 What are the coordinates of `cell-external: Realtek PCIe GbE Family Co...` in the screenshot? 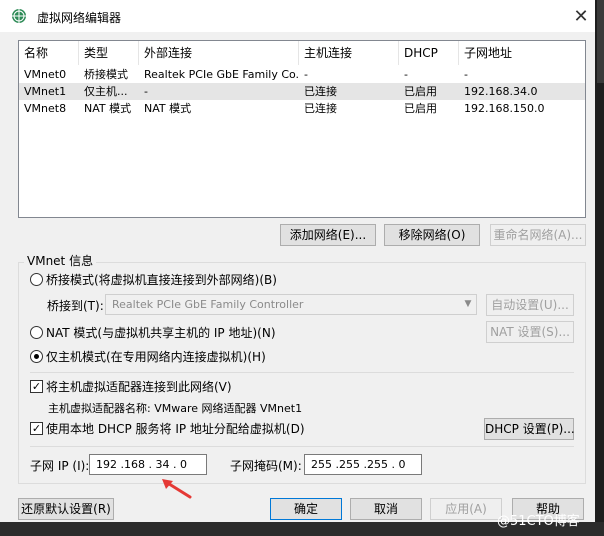 It's located at (221, 74).